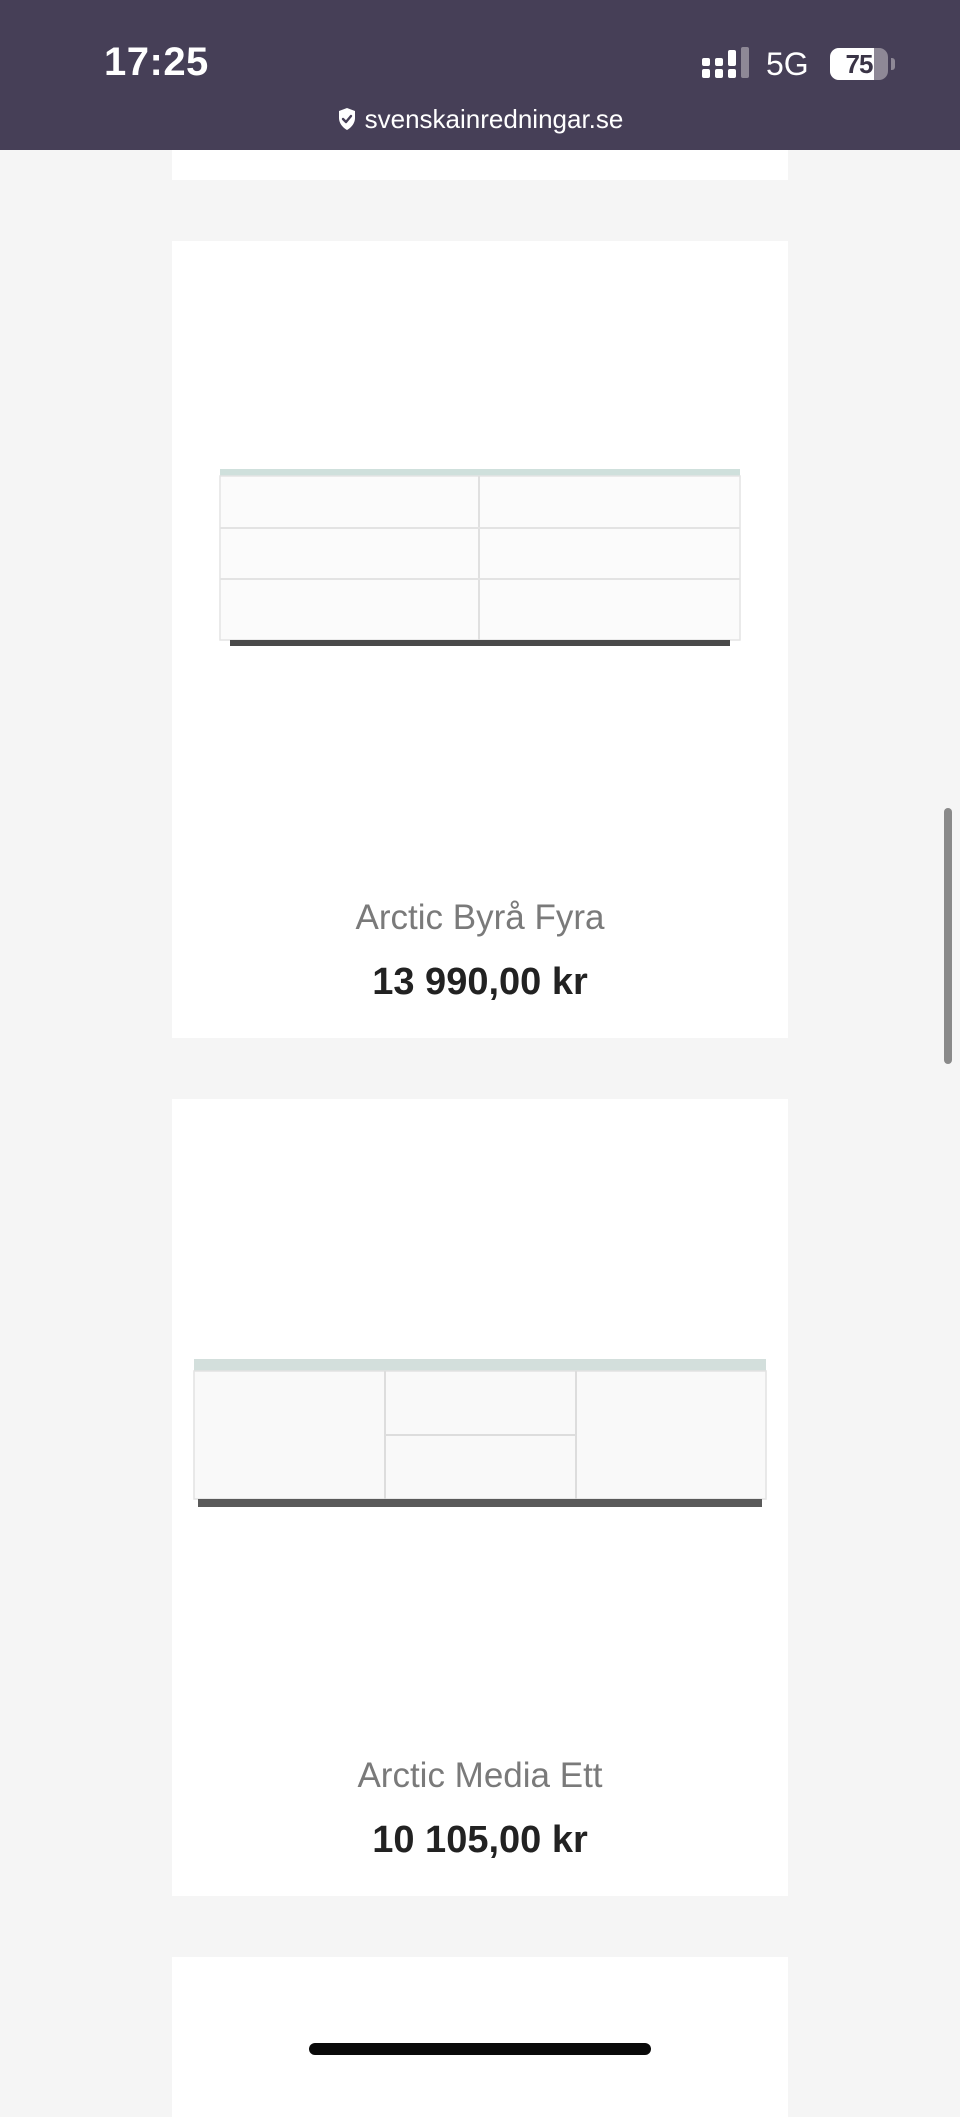 This screenshot has width=960, height=2117. I want to click on product-card-previous, so click(480, 165).